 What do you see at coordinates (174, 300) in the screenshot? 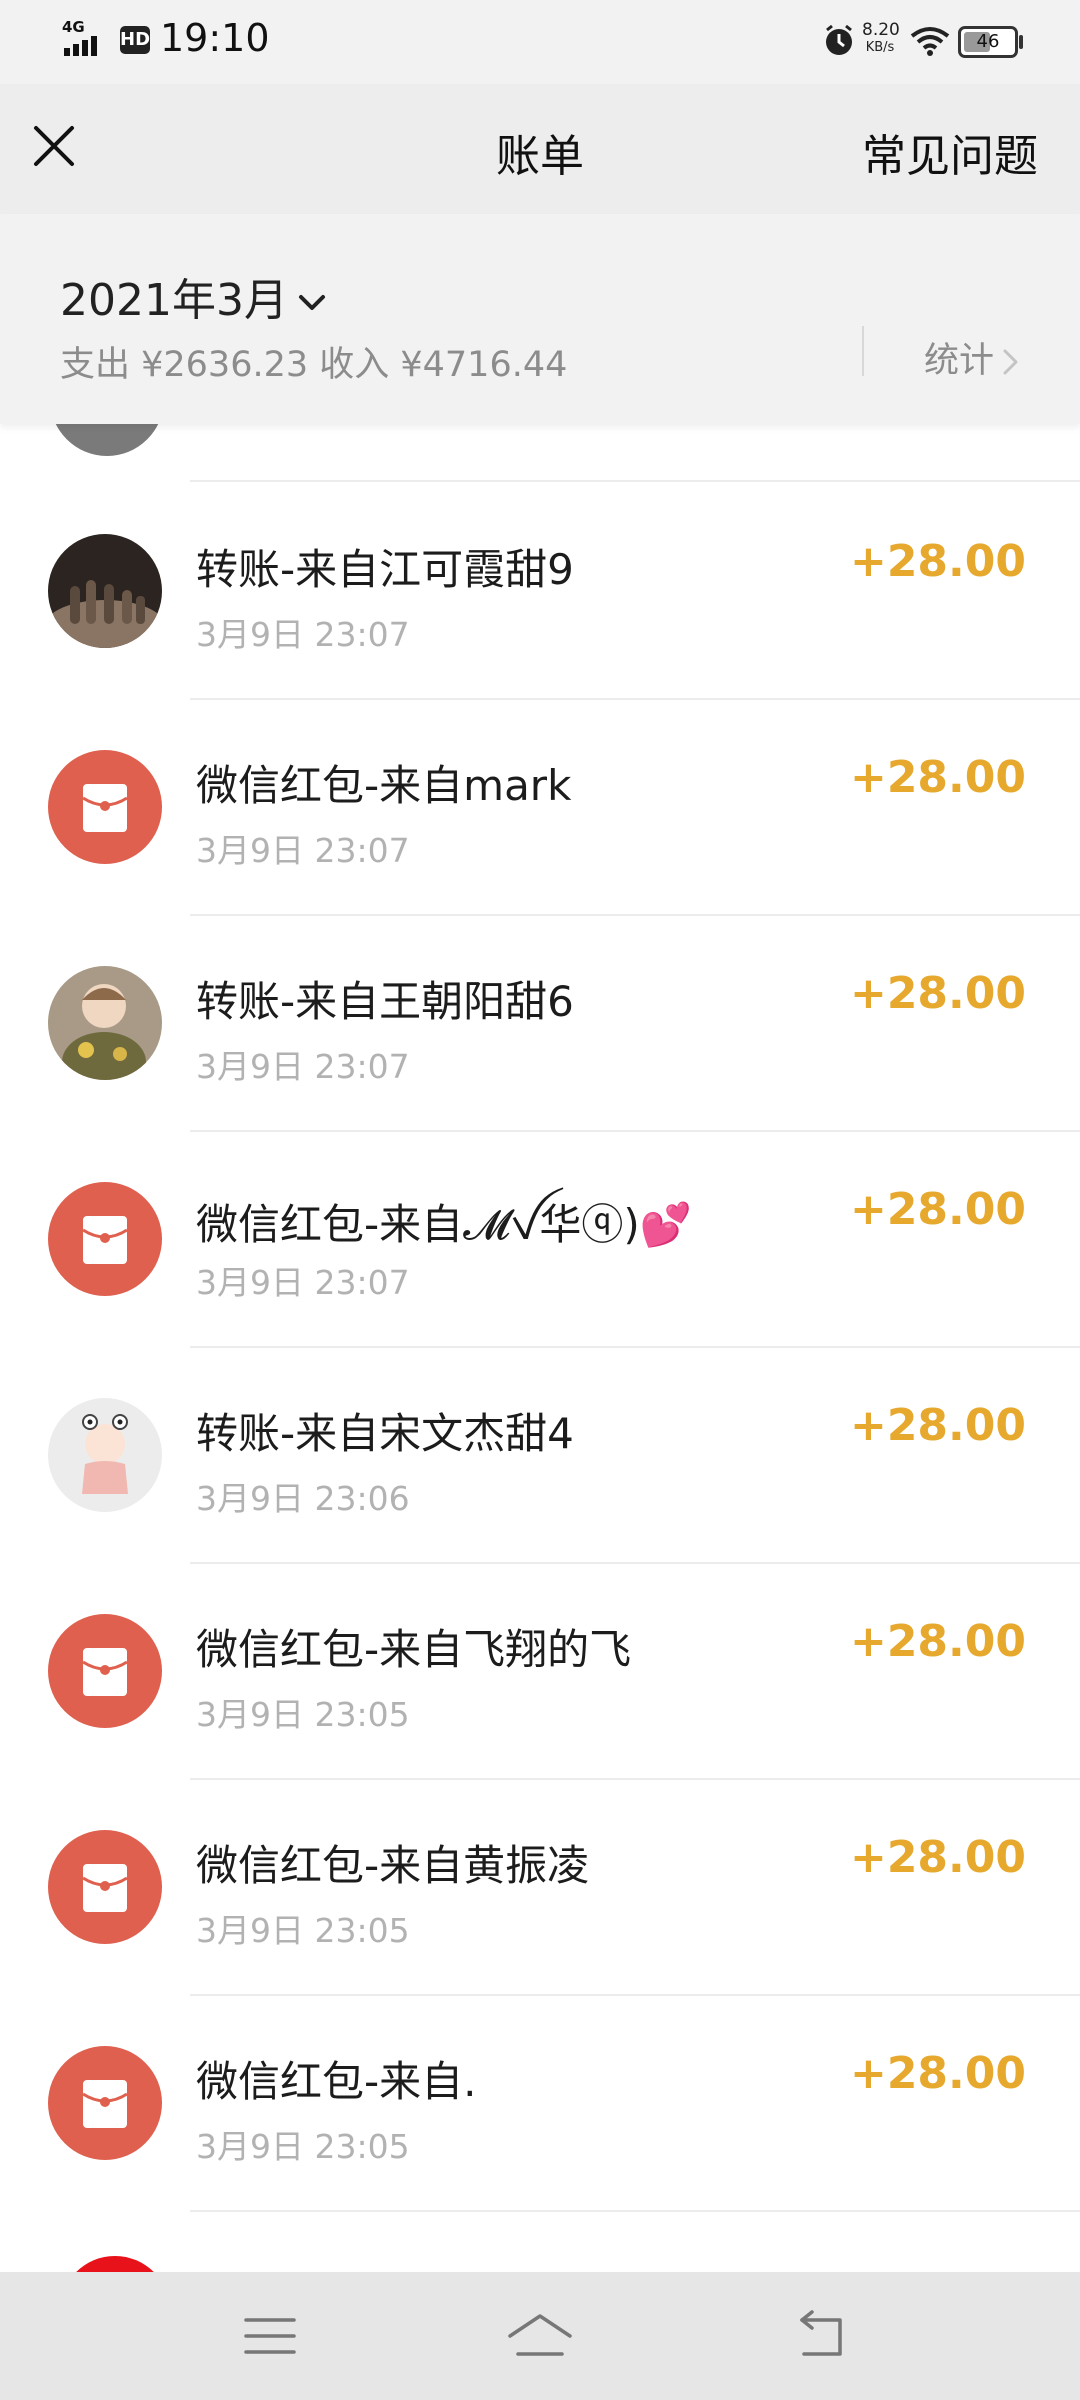
I see `month-label: 2021年3月` at bounding box center [174, 300].